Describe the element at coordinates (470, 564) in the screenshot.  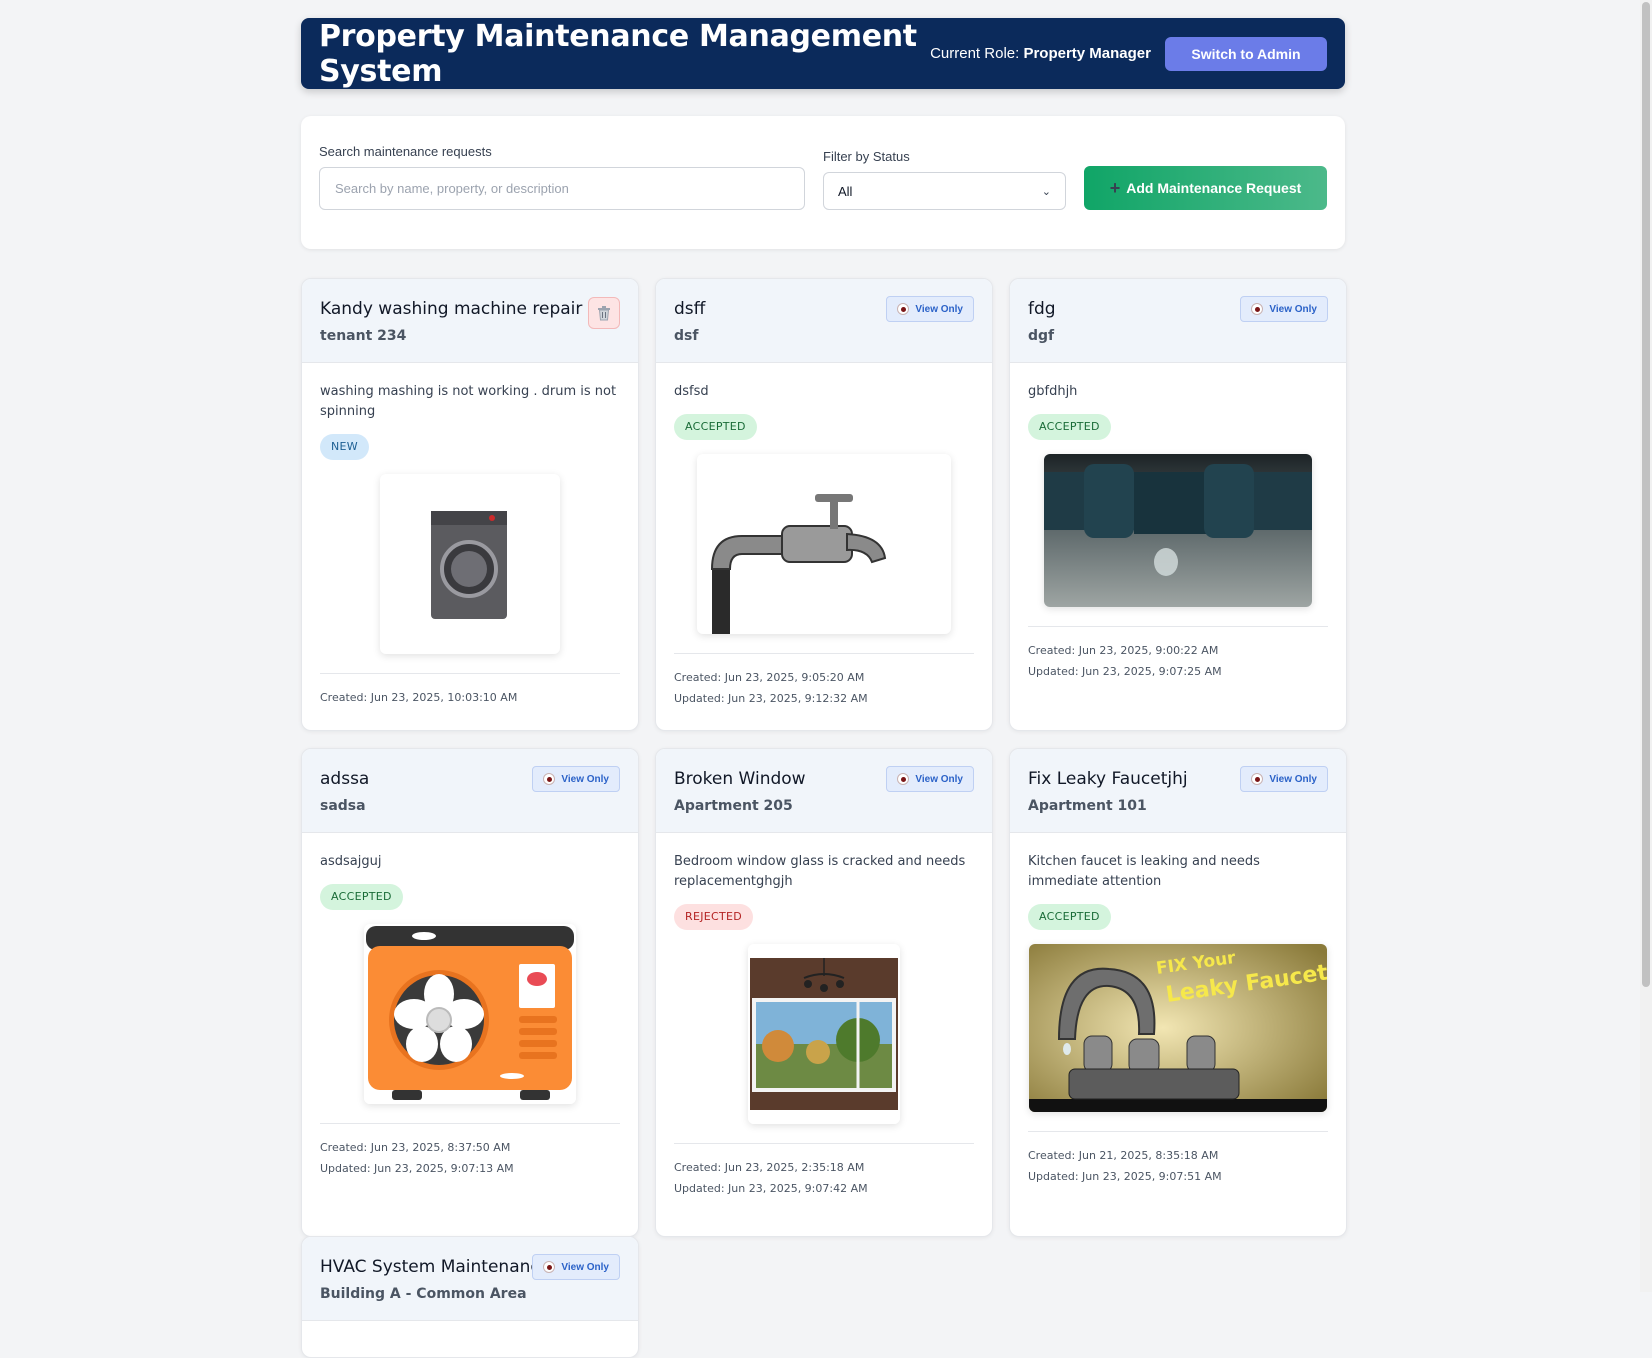
I see `washing-machine-image` at that location.